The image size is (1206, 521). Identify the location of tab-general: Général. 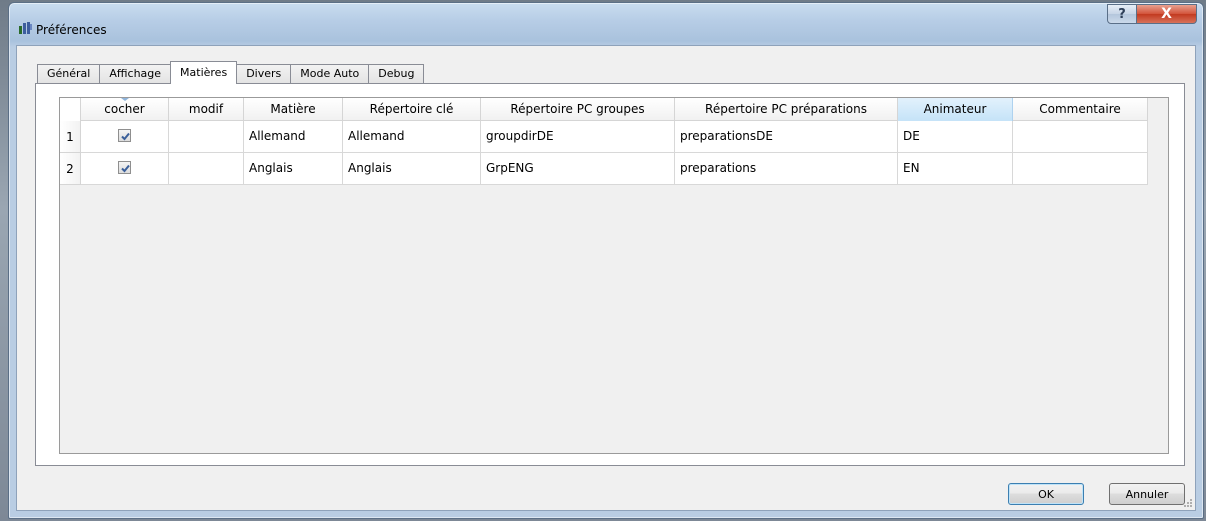
(69, 74).